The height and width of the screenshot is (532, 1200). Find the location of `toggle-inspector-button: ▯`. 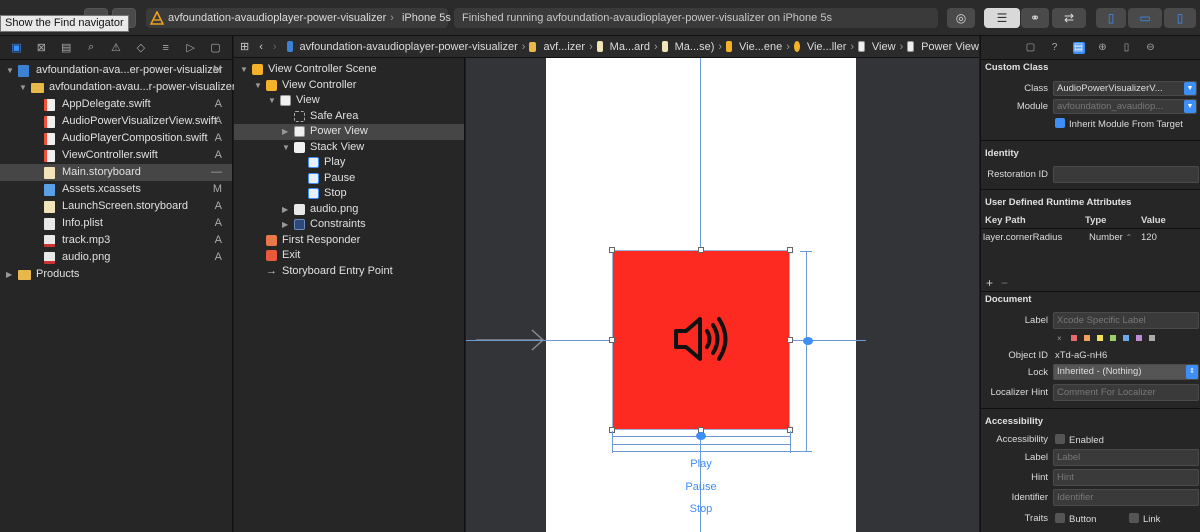

toggle-inspector-button: ▯ is located at coordinates (1180, 18).